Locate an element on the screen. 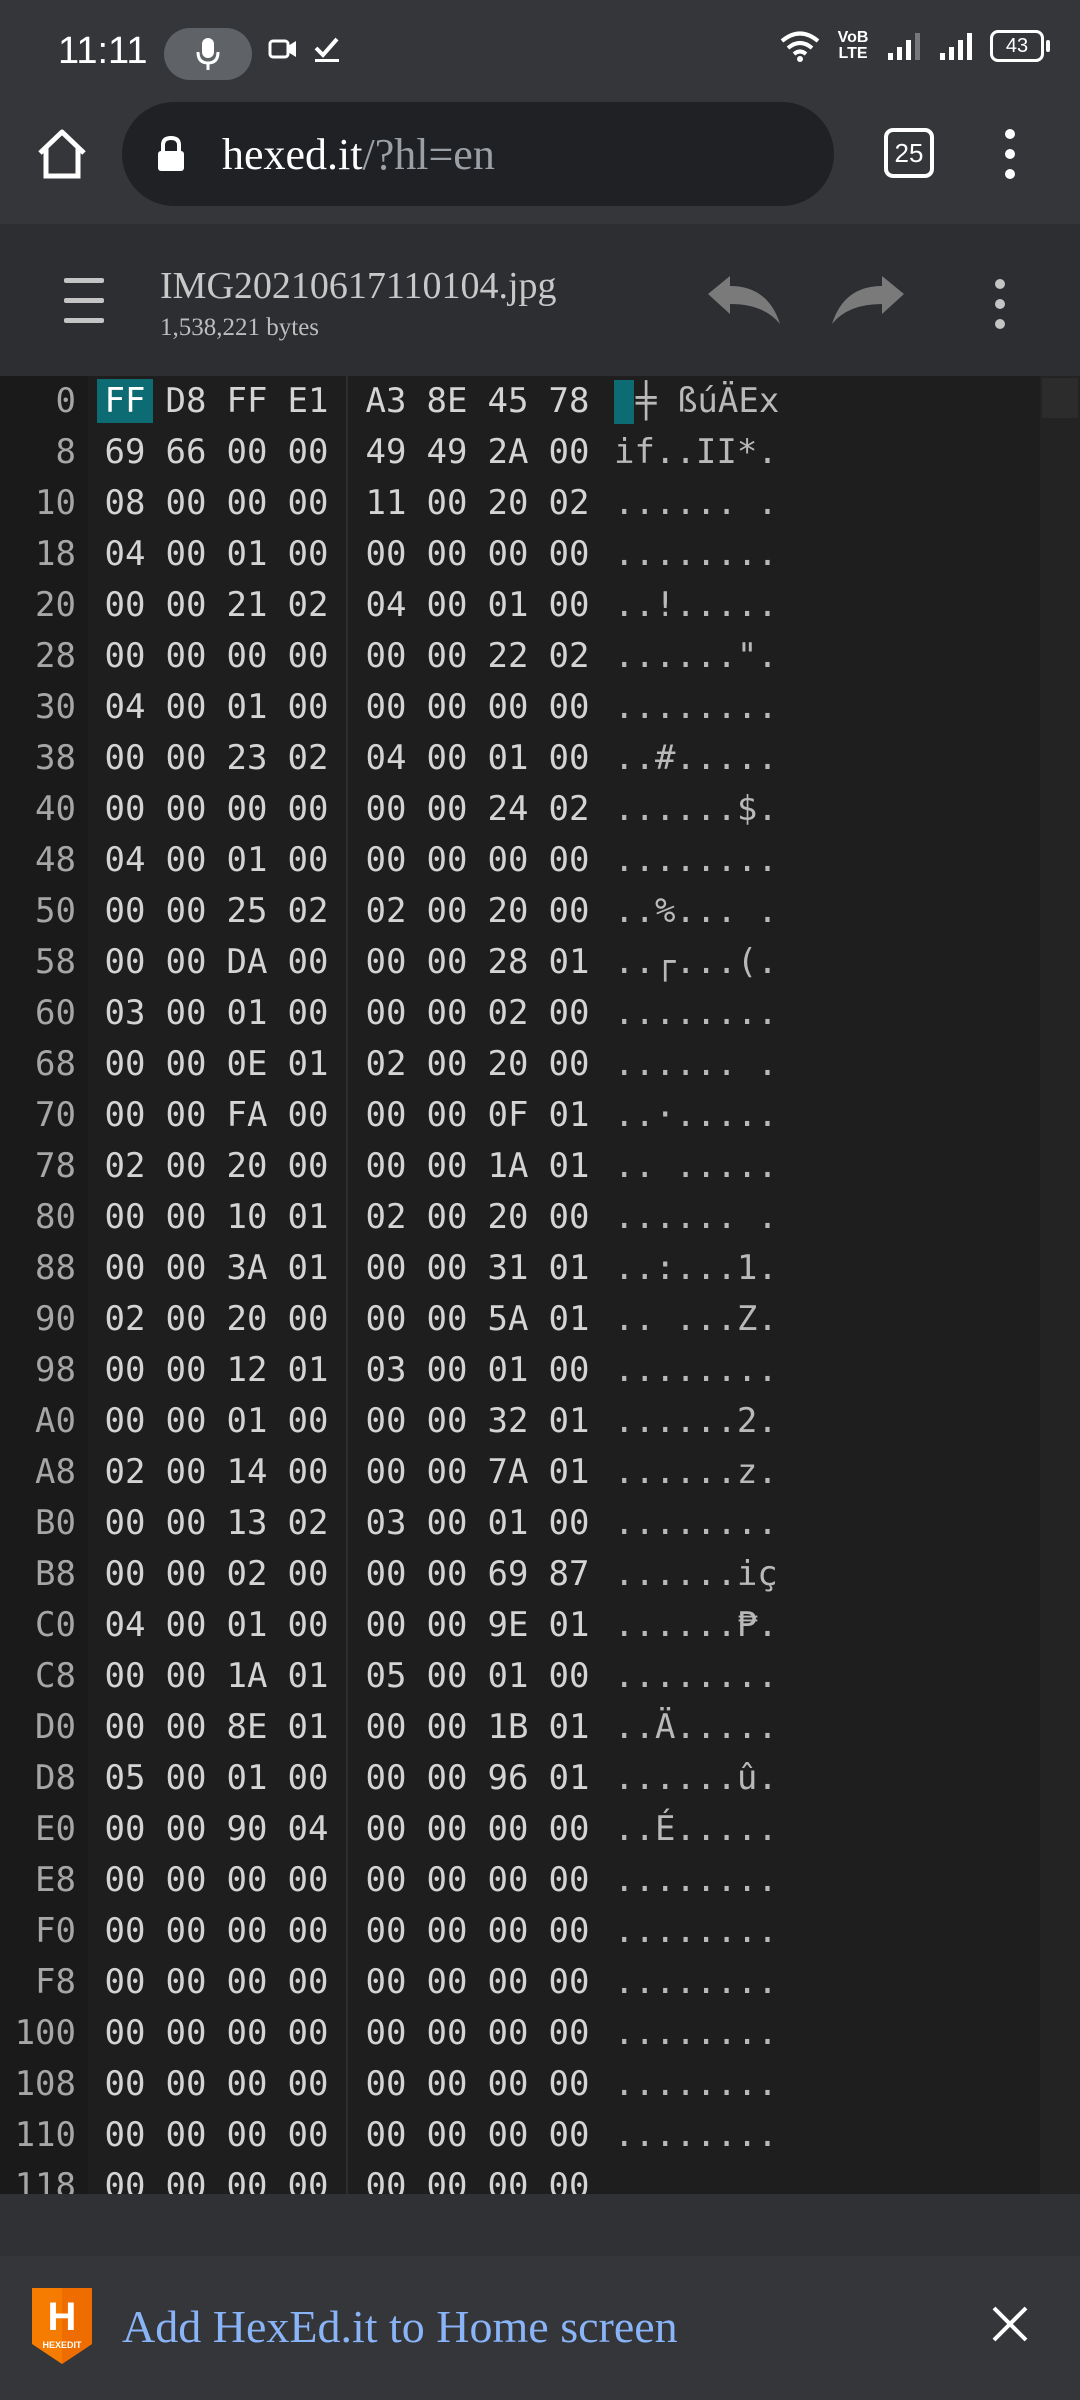 This screenshot has height=2400, width=1080. redo-icon is located at coordinates (868, 304).